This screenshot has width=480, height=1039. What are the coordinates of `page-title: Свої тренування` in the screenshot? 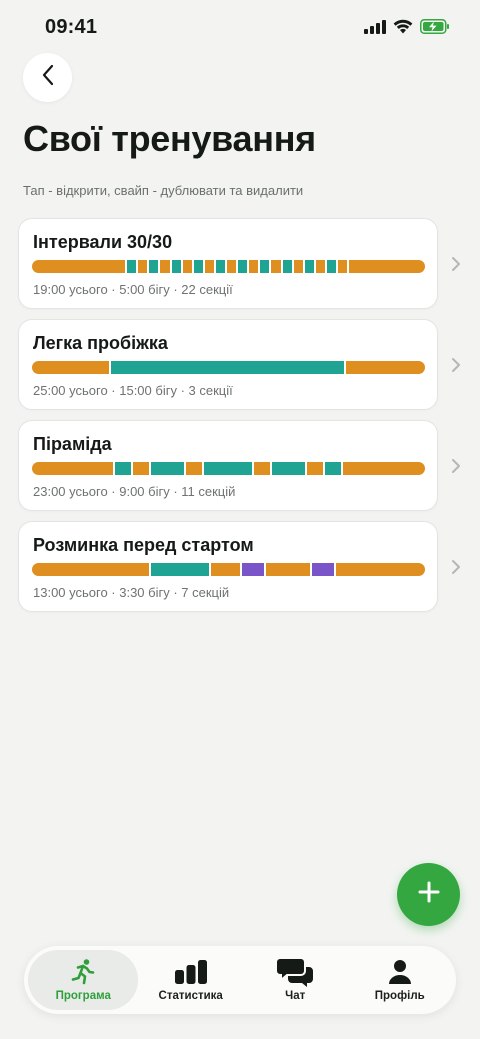 It's located at (169, 138).